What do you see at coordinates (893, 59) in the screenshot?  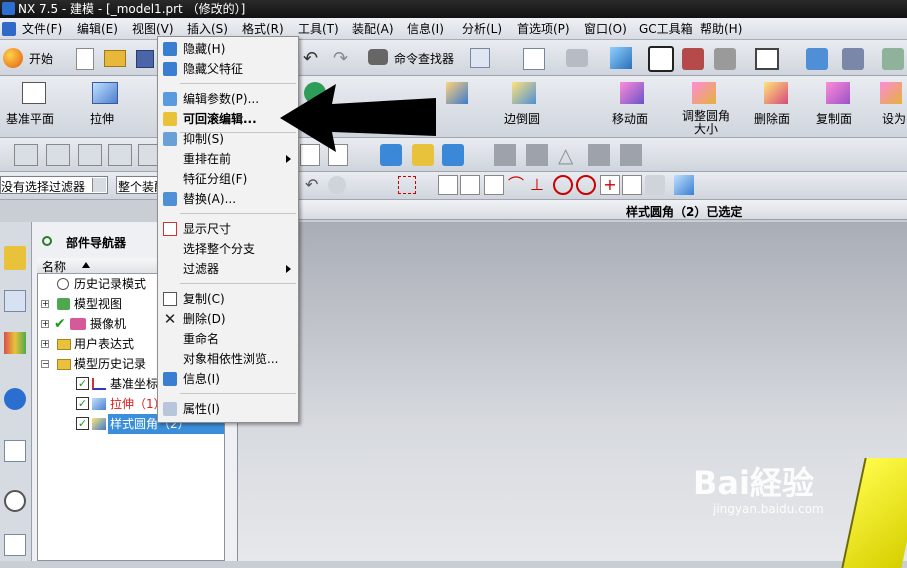 I see `extra-tool-icon` at bounding box center [893, 59].